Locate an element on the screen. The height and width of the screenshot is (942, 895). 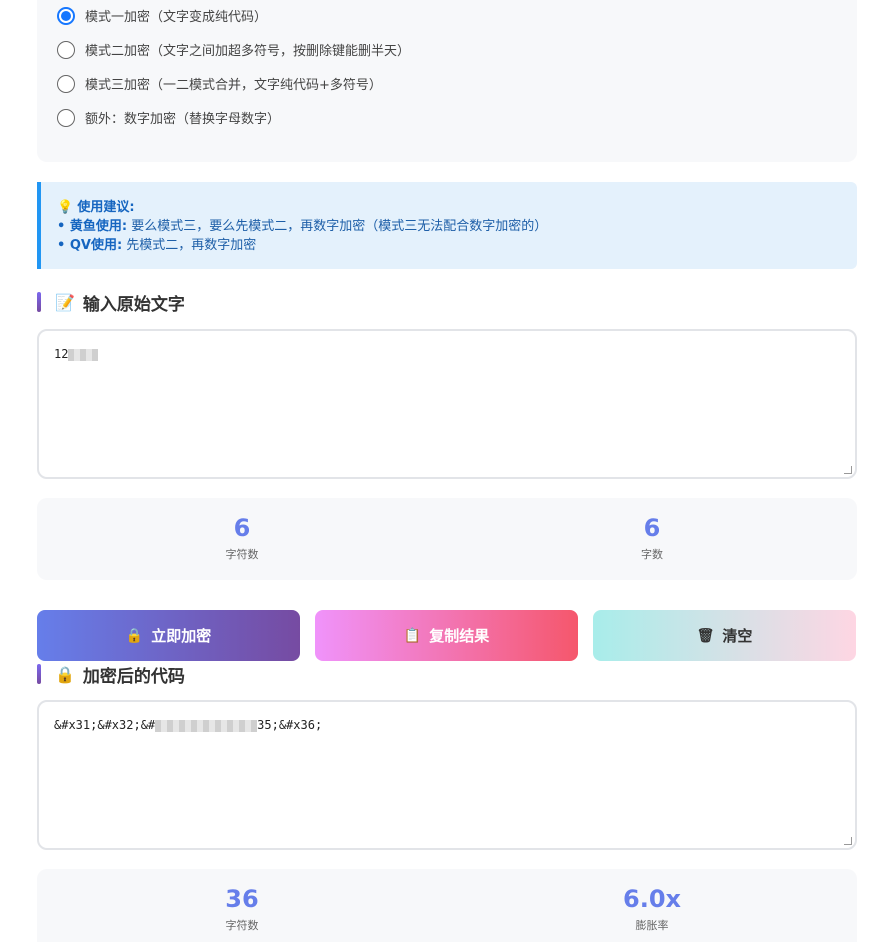
mode-option-label: 模式三加密（一二模式合并，文字纯代码+多符号） is located at coordinates (233, 85).